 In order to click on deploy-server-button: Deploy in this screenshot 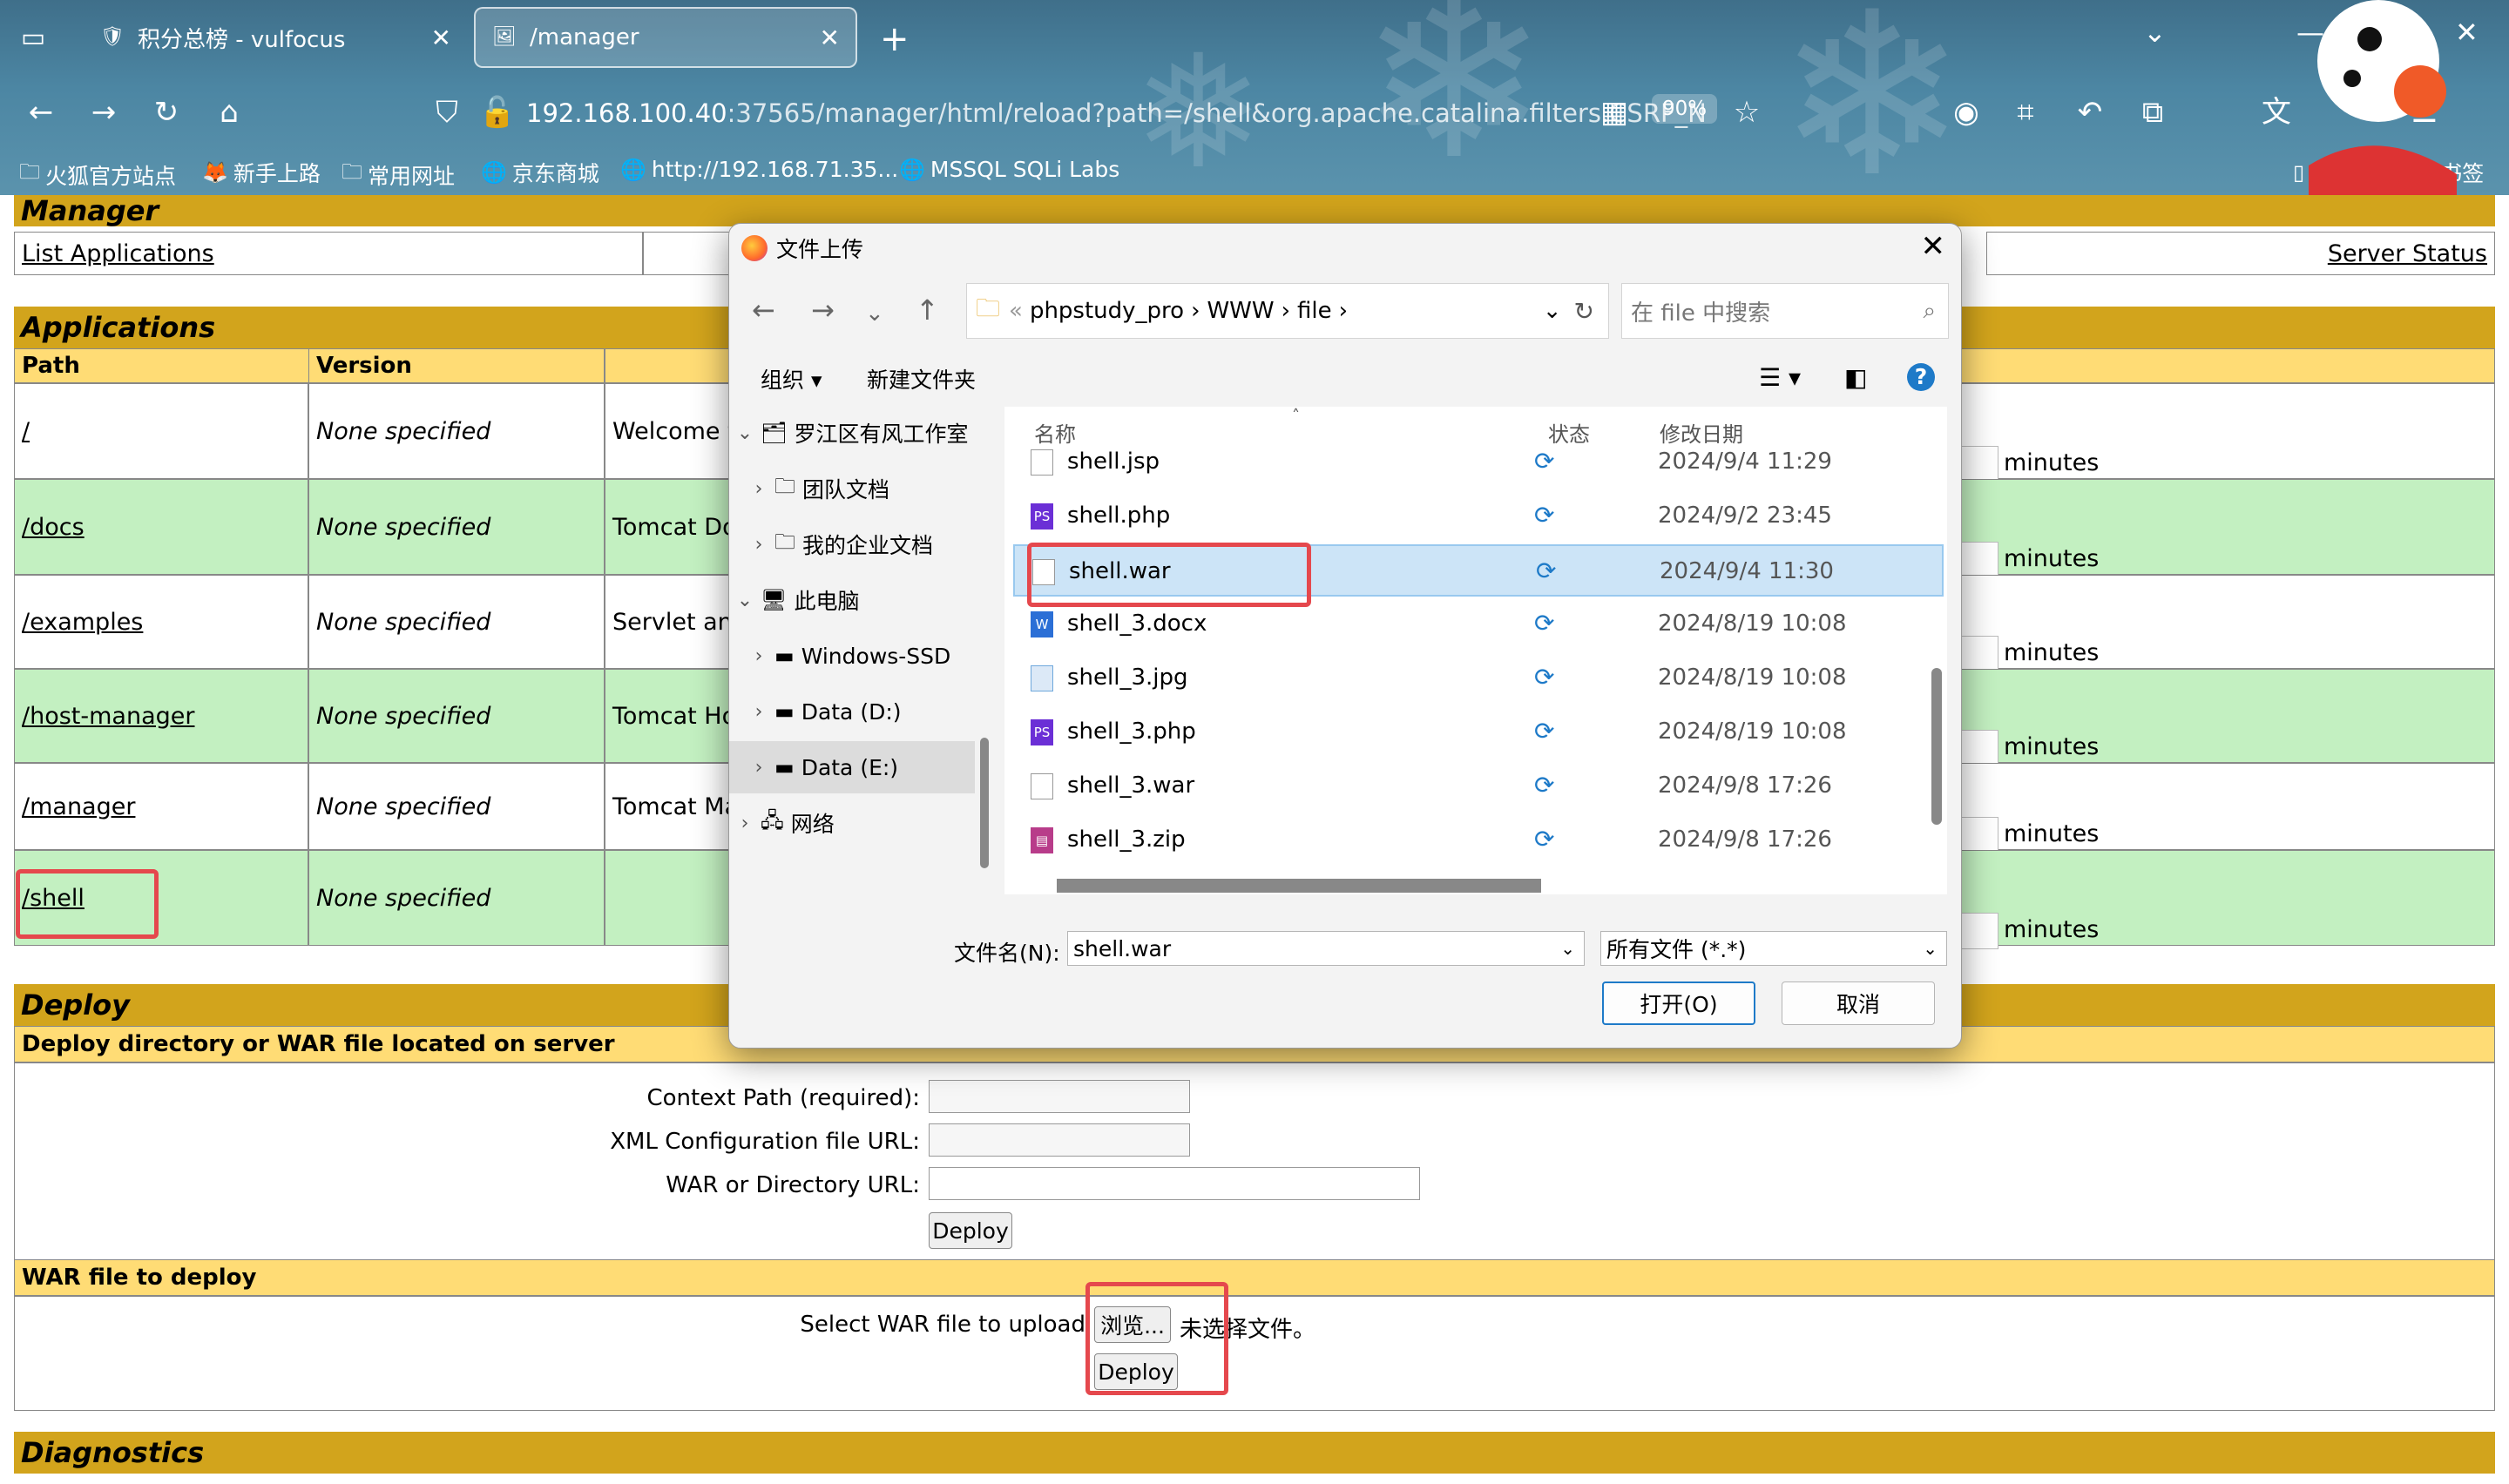, I will do `click(970, 1230)`.